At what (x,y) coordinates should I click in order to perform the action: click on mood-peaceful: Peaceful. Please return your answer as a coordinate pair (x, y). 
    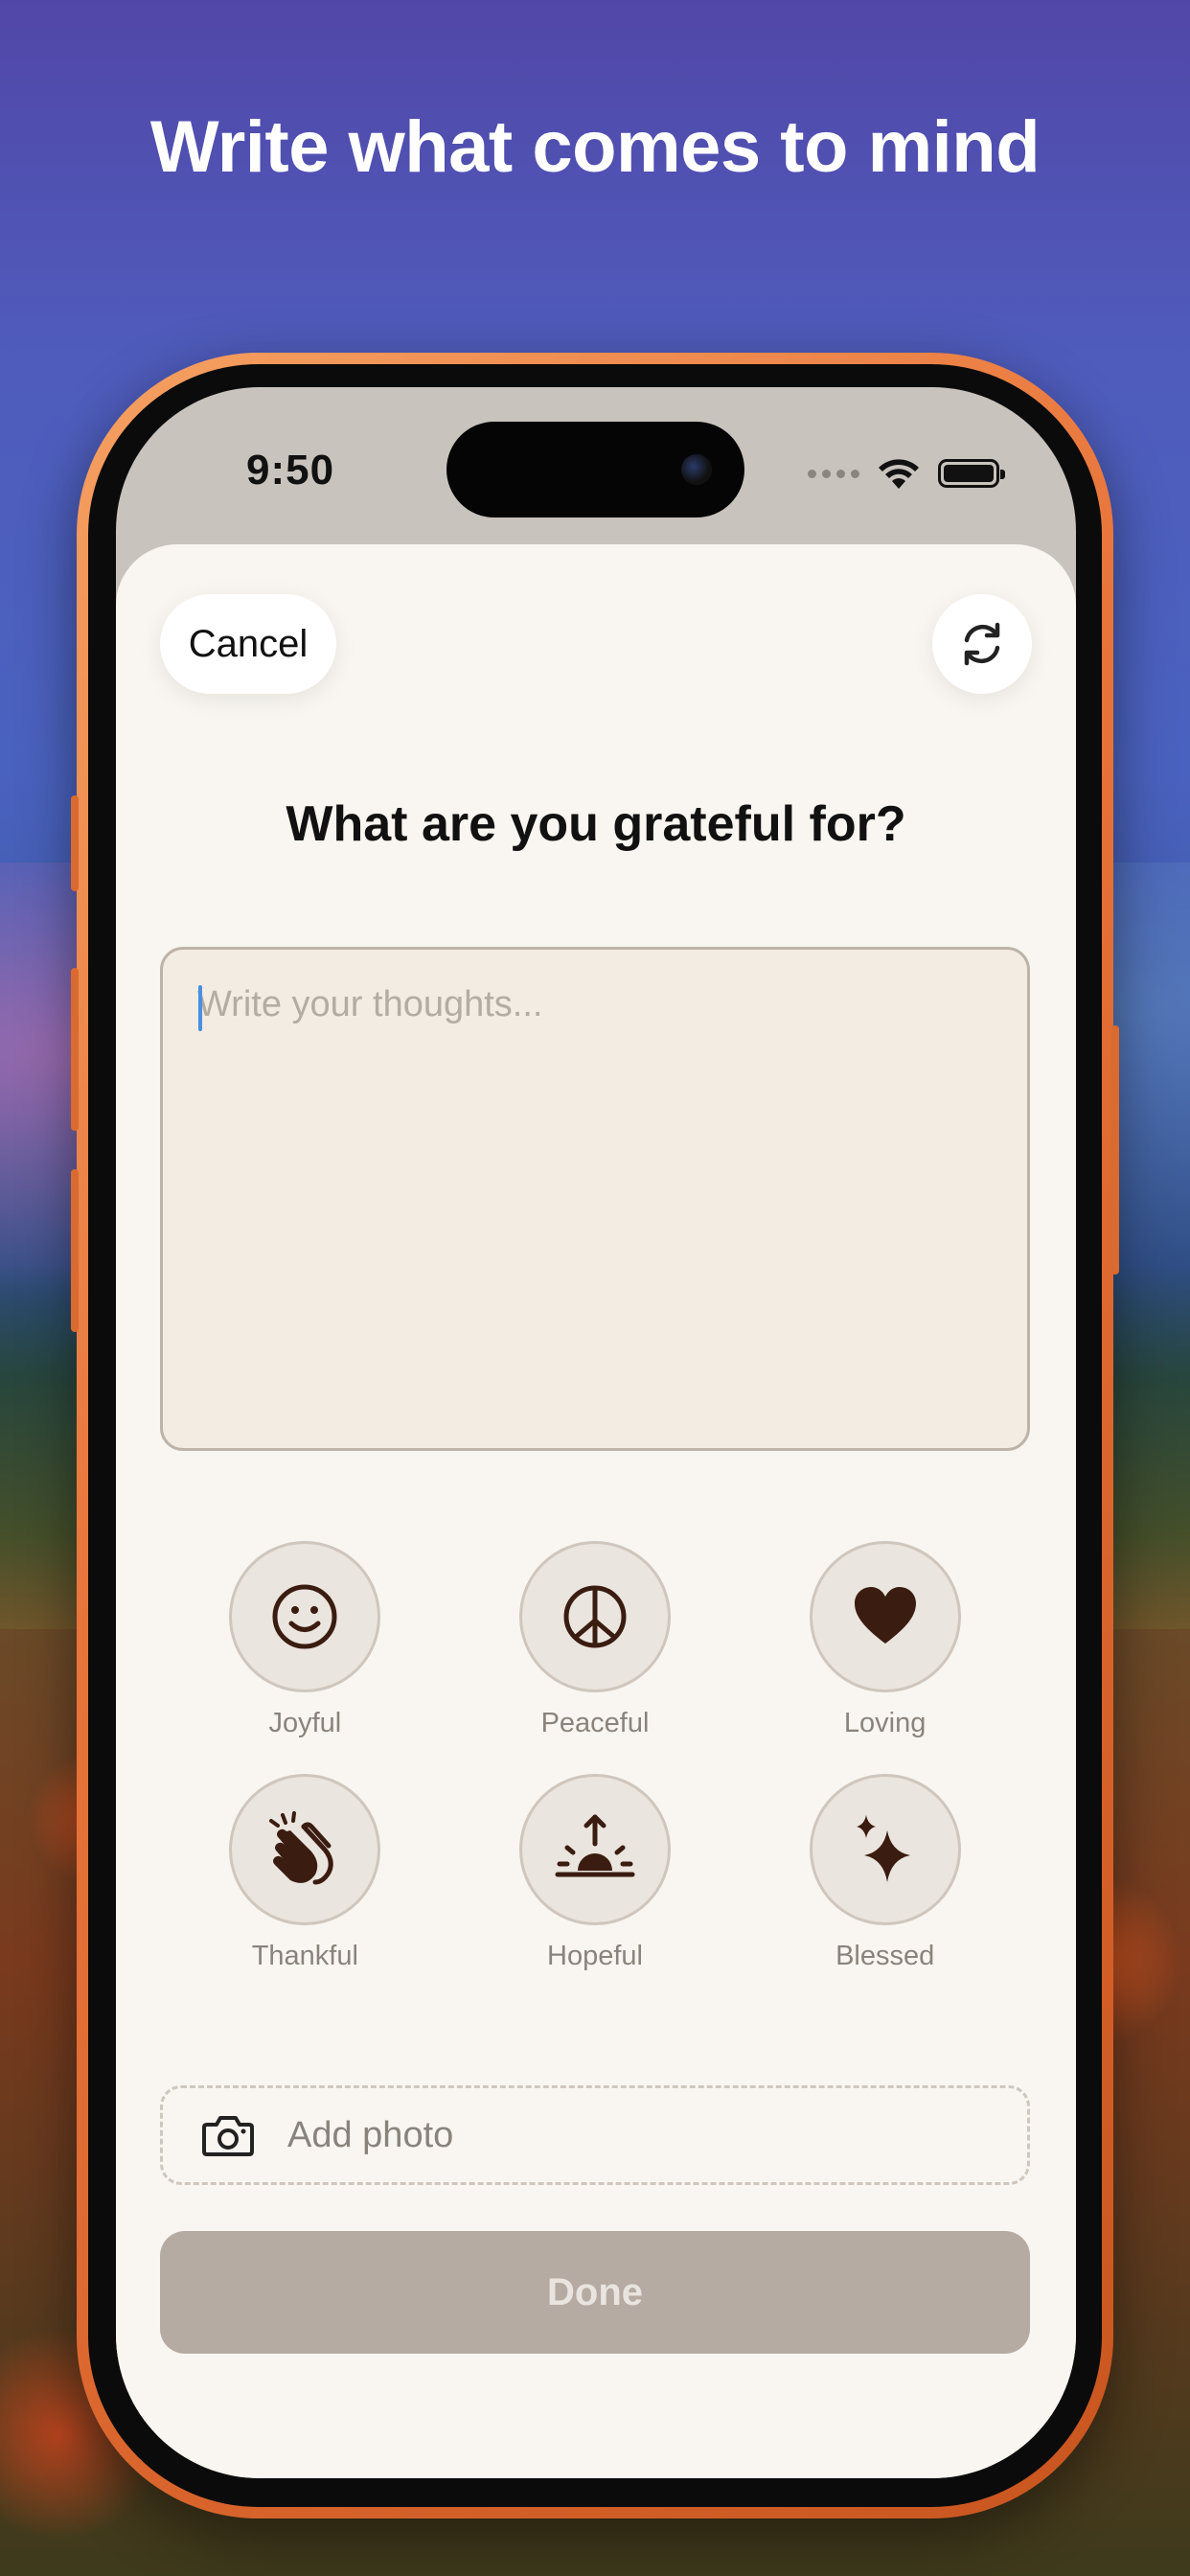
    Looking at the image, I should click on (595, 1640).